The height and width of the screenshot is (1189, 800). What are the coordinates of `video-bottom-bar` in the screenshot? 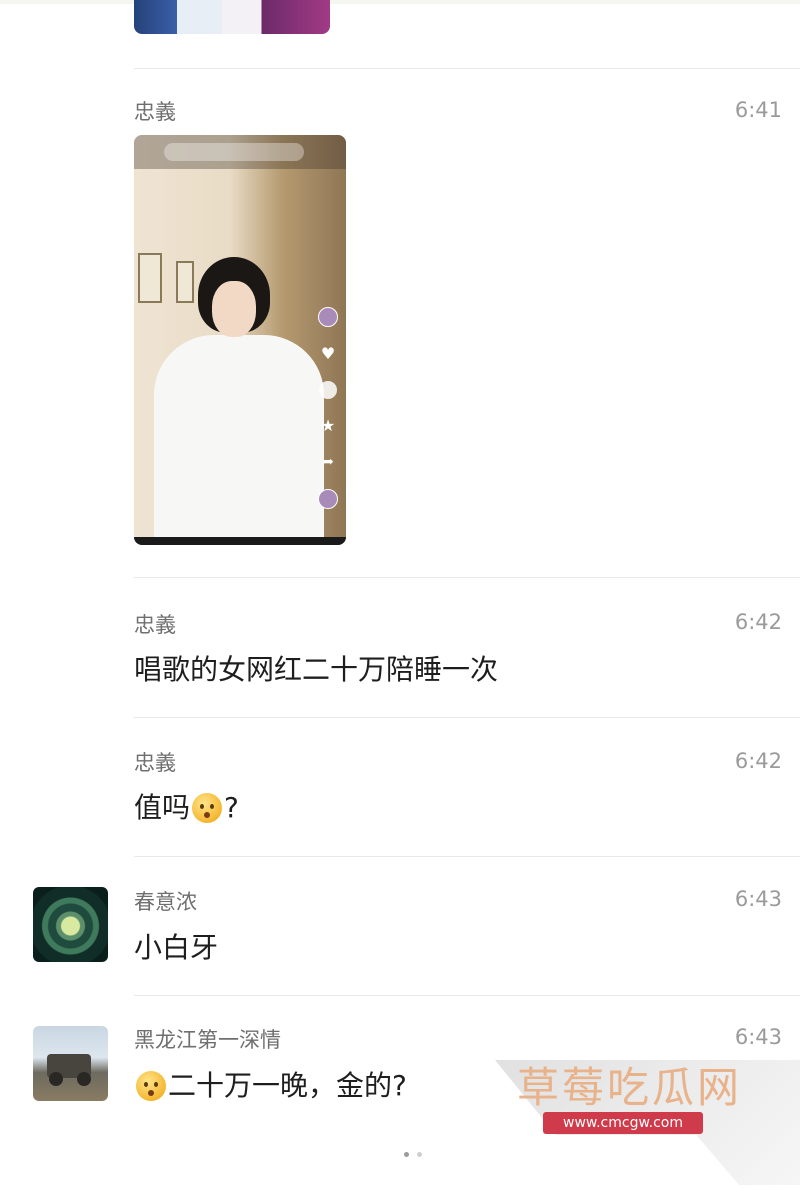 It's located at (240, 541).